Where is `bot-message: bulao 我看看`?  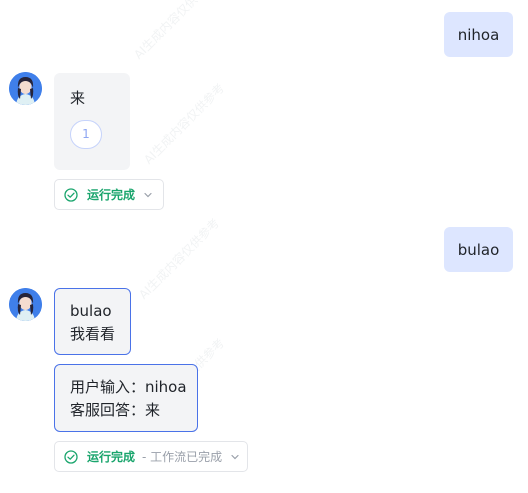 bot-message: bulao 我看看 is located at coordinates (92, 321).